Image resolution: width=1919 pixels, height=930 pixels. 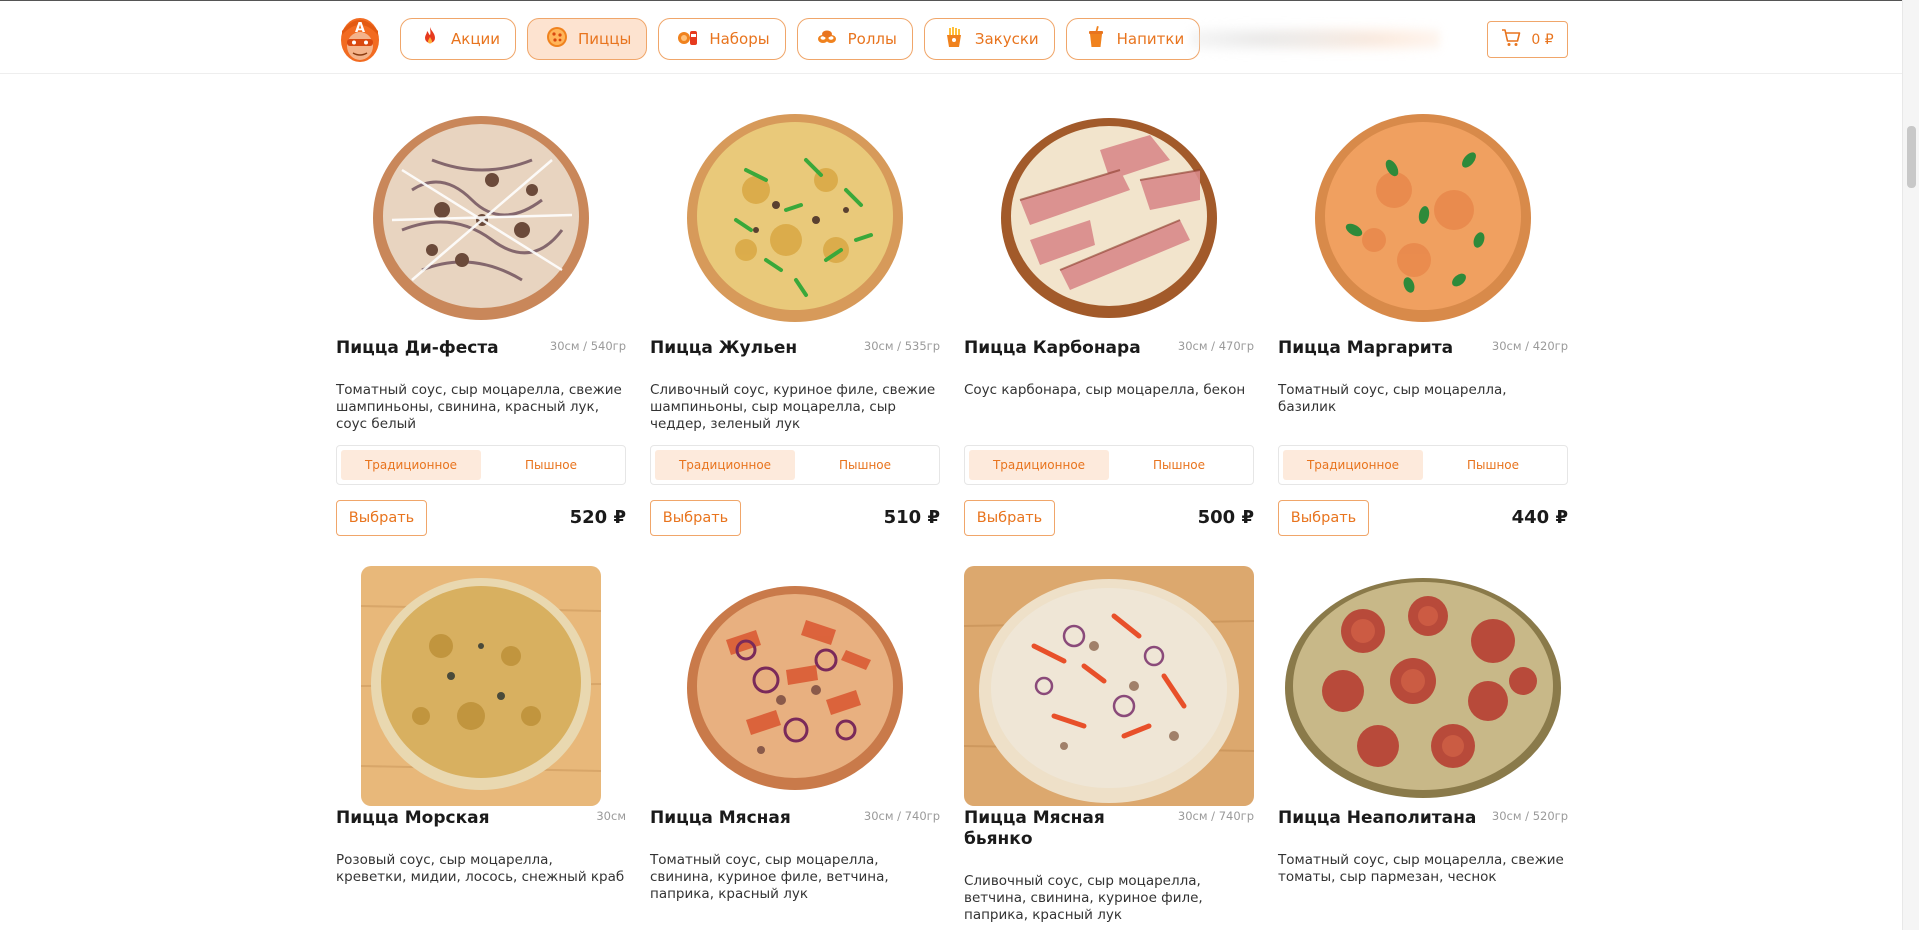 What do you see at coordinates (476, 39) in the screenshot?
I see `nav-item-label: Акции` at bounding box center [476, 39].